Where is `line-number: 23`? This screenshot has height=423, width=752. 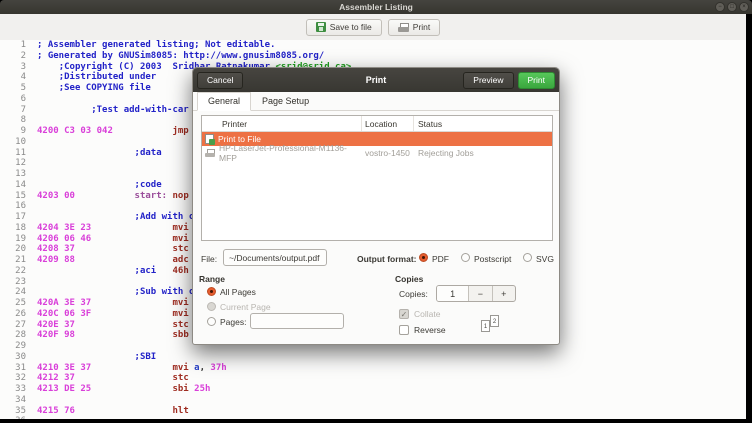 line-number: 23 is located at coordinates (20, 281).